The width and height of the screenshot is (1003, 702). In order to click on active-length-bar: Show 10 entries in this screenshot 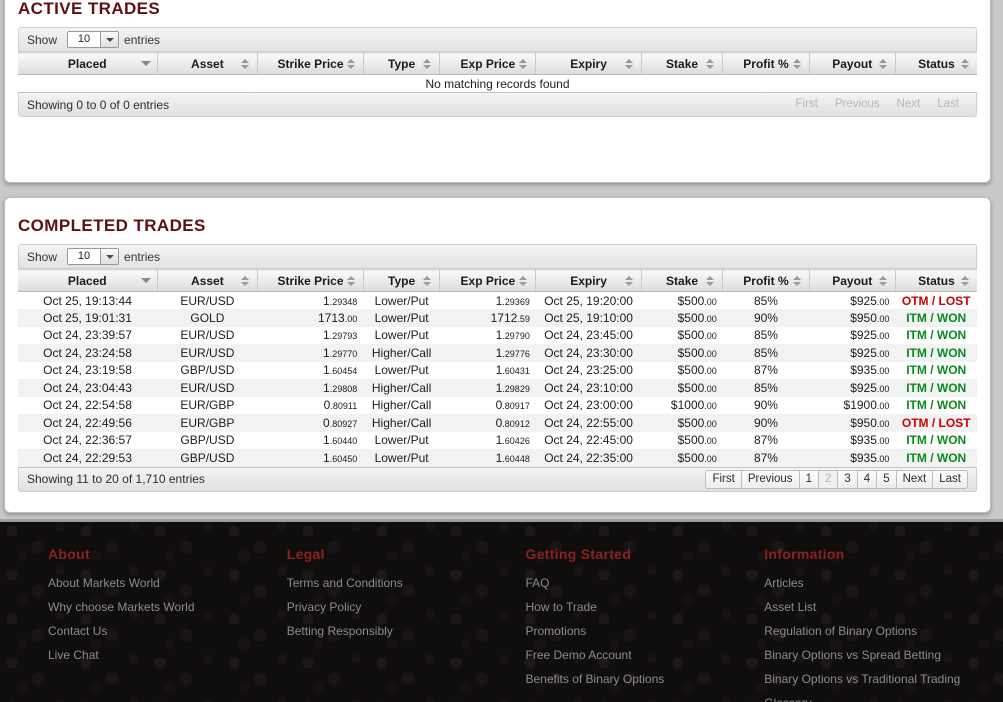, I will do `click(497, 39)`.